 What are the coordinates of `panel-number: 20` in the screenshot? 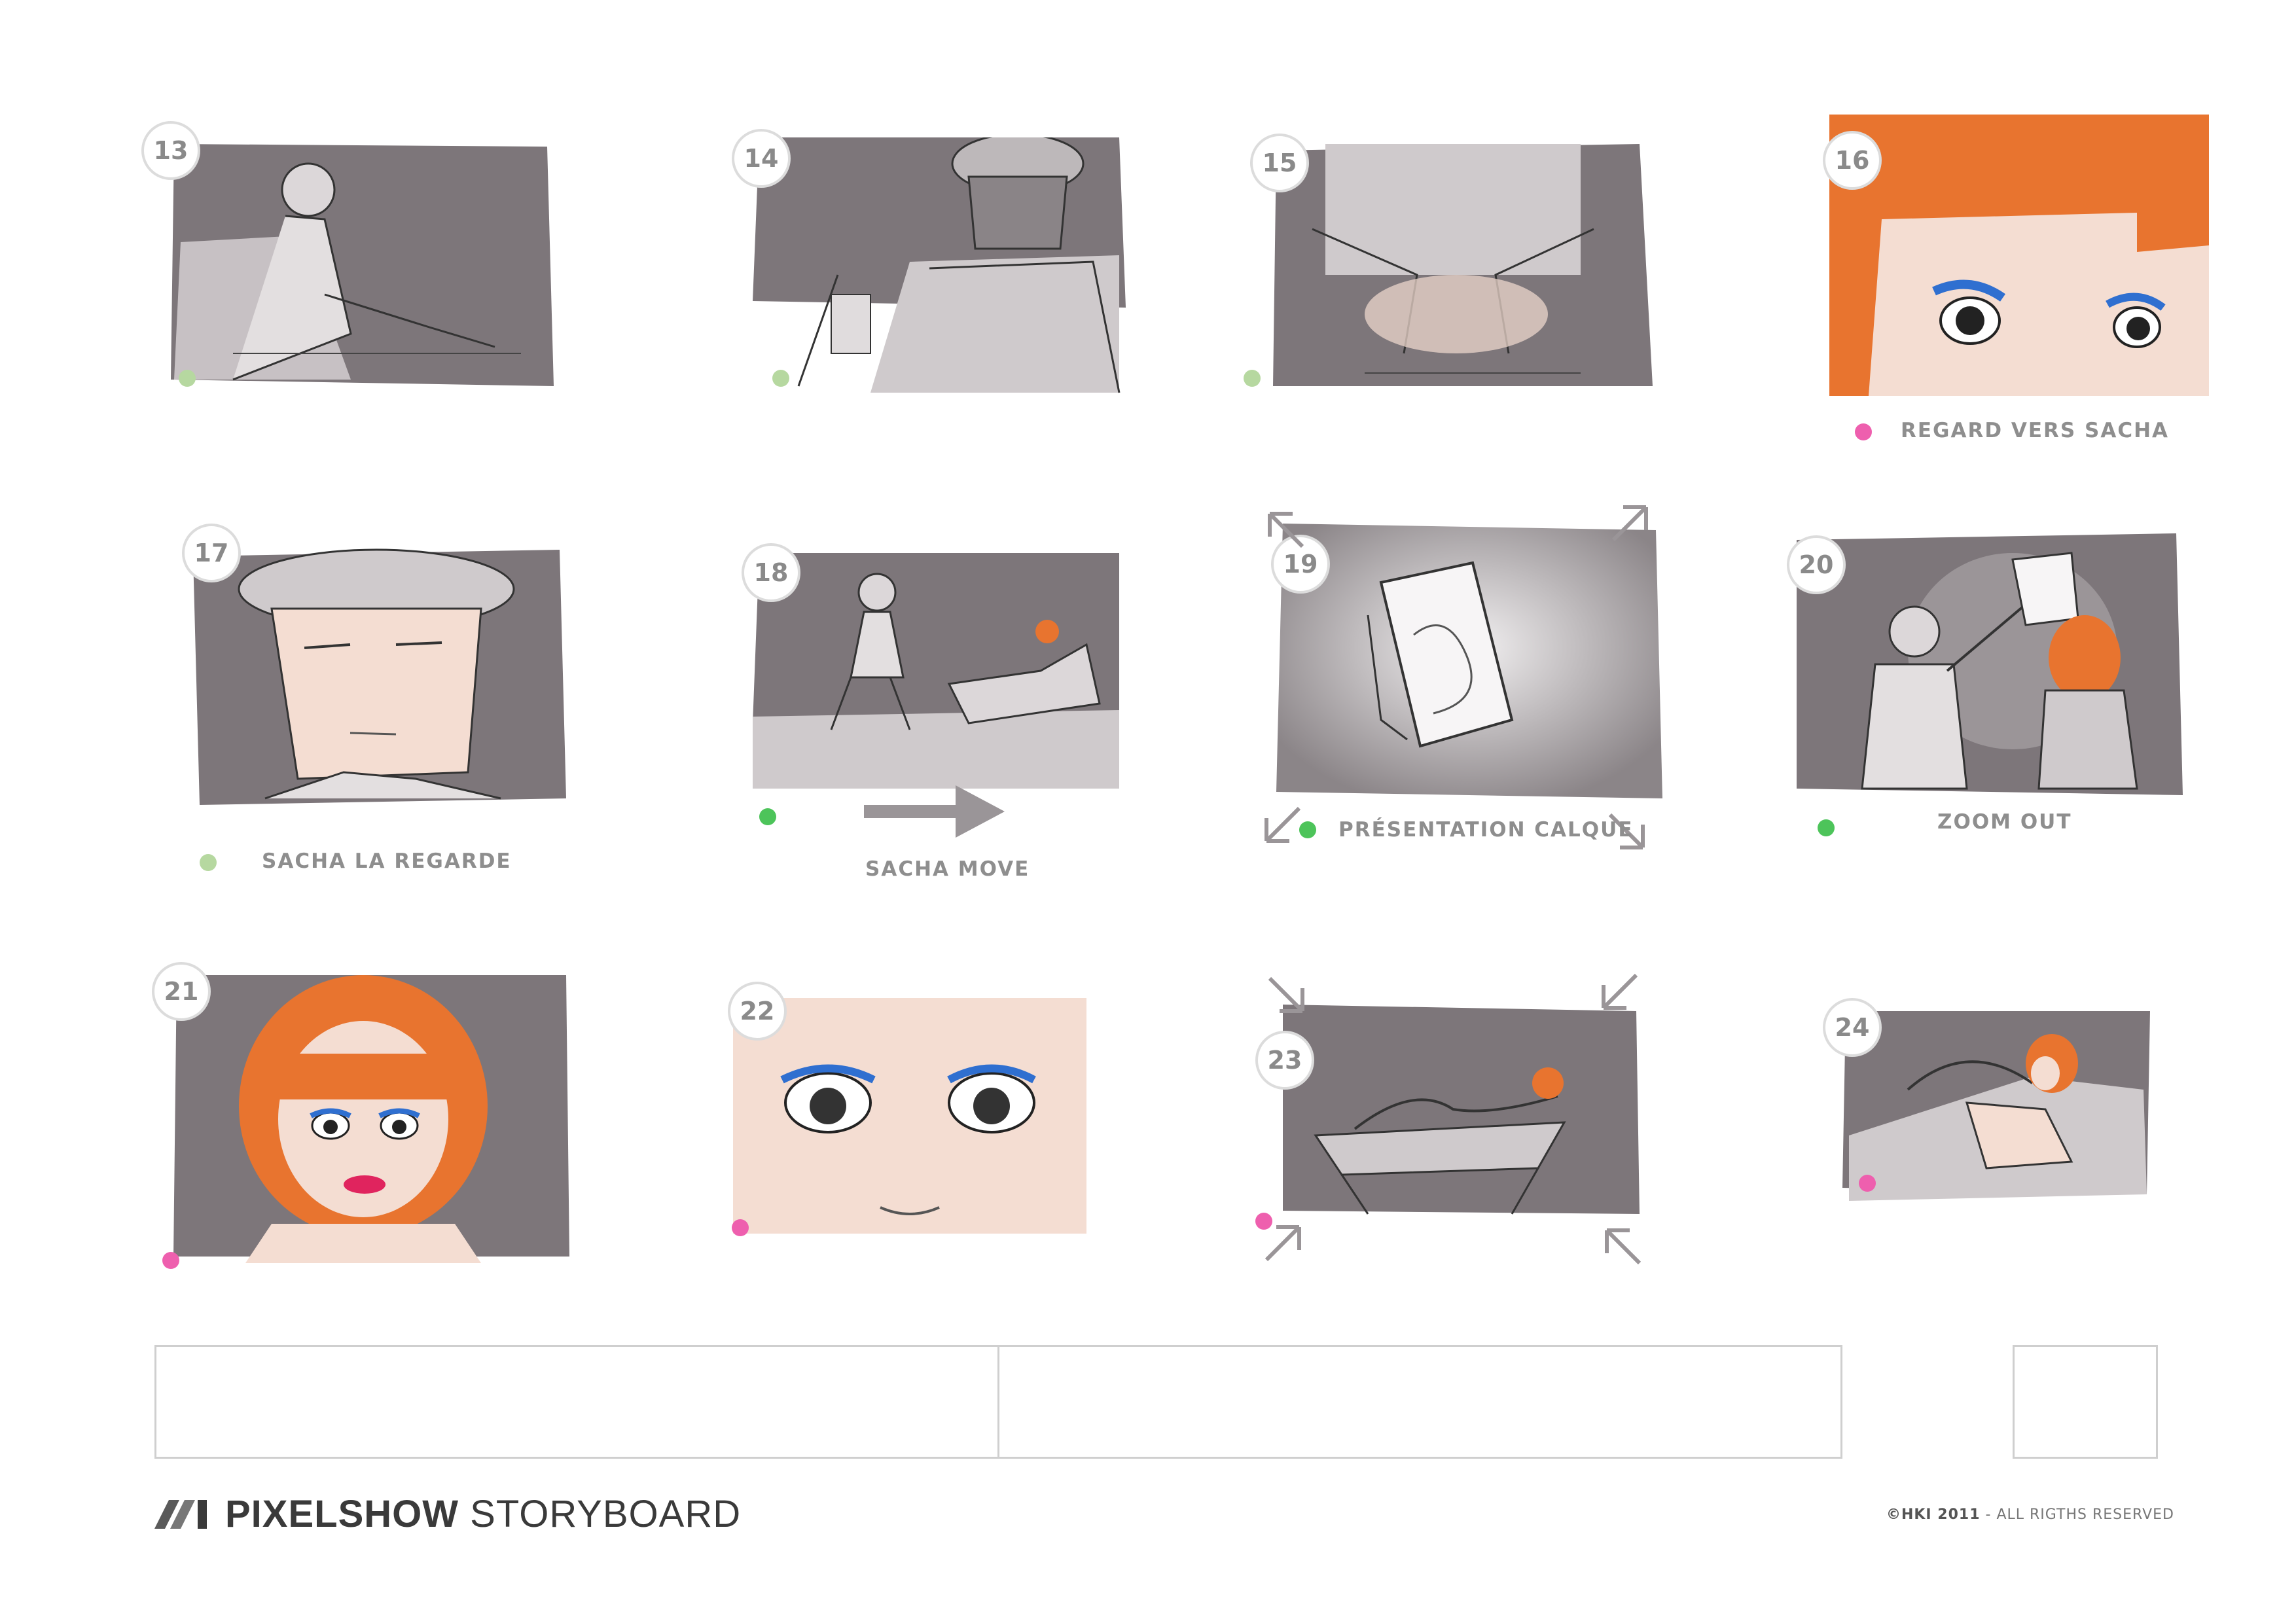 It's located at (1816, 564).